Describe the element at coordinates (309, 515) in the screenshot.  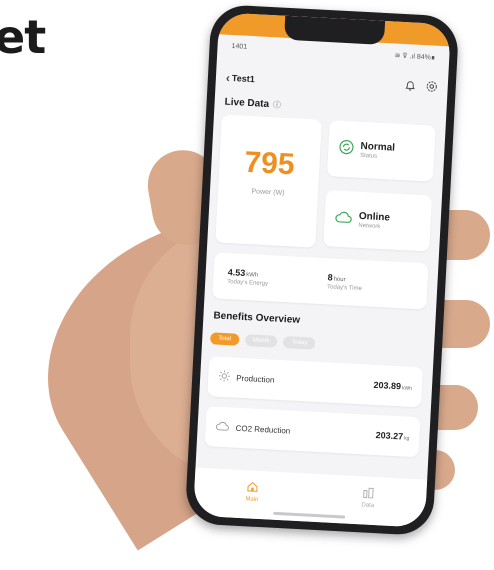
I see `home-indicator` at that location.